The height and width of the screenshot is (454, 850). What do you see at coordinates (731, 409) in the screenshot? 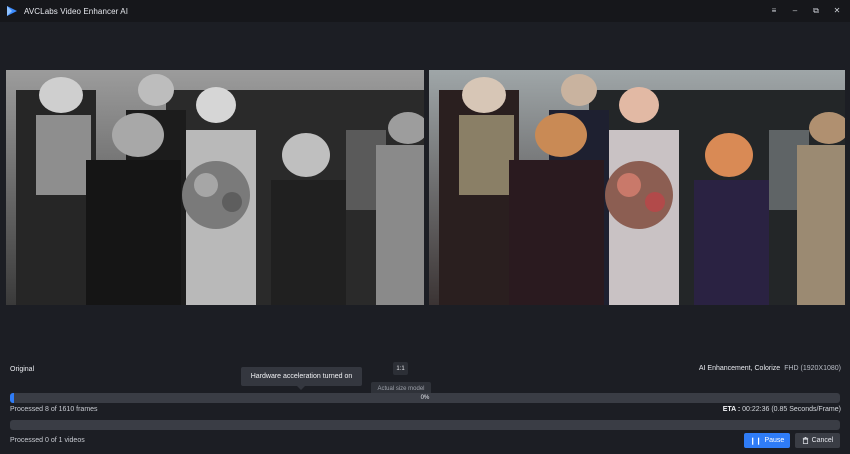
I see `eta-label: ETA :` at bounding box center [731, 409].